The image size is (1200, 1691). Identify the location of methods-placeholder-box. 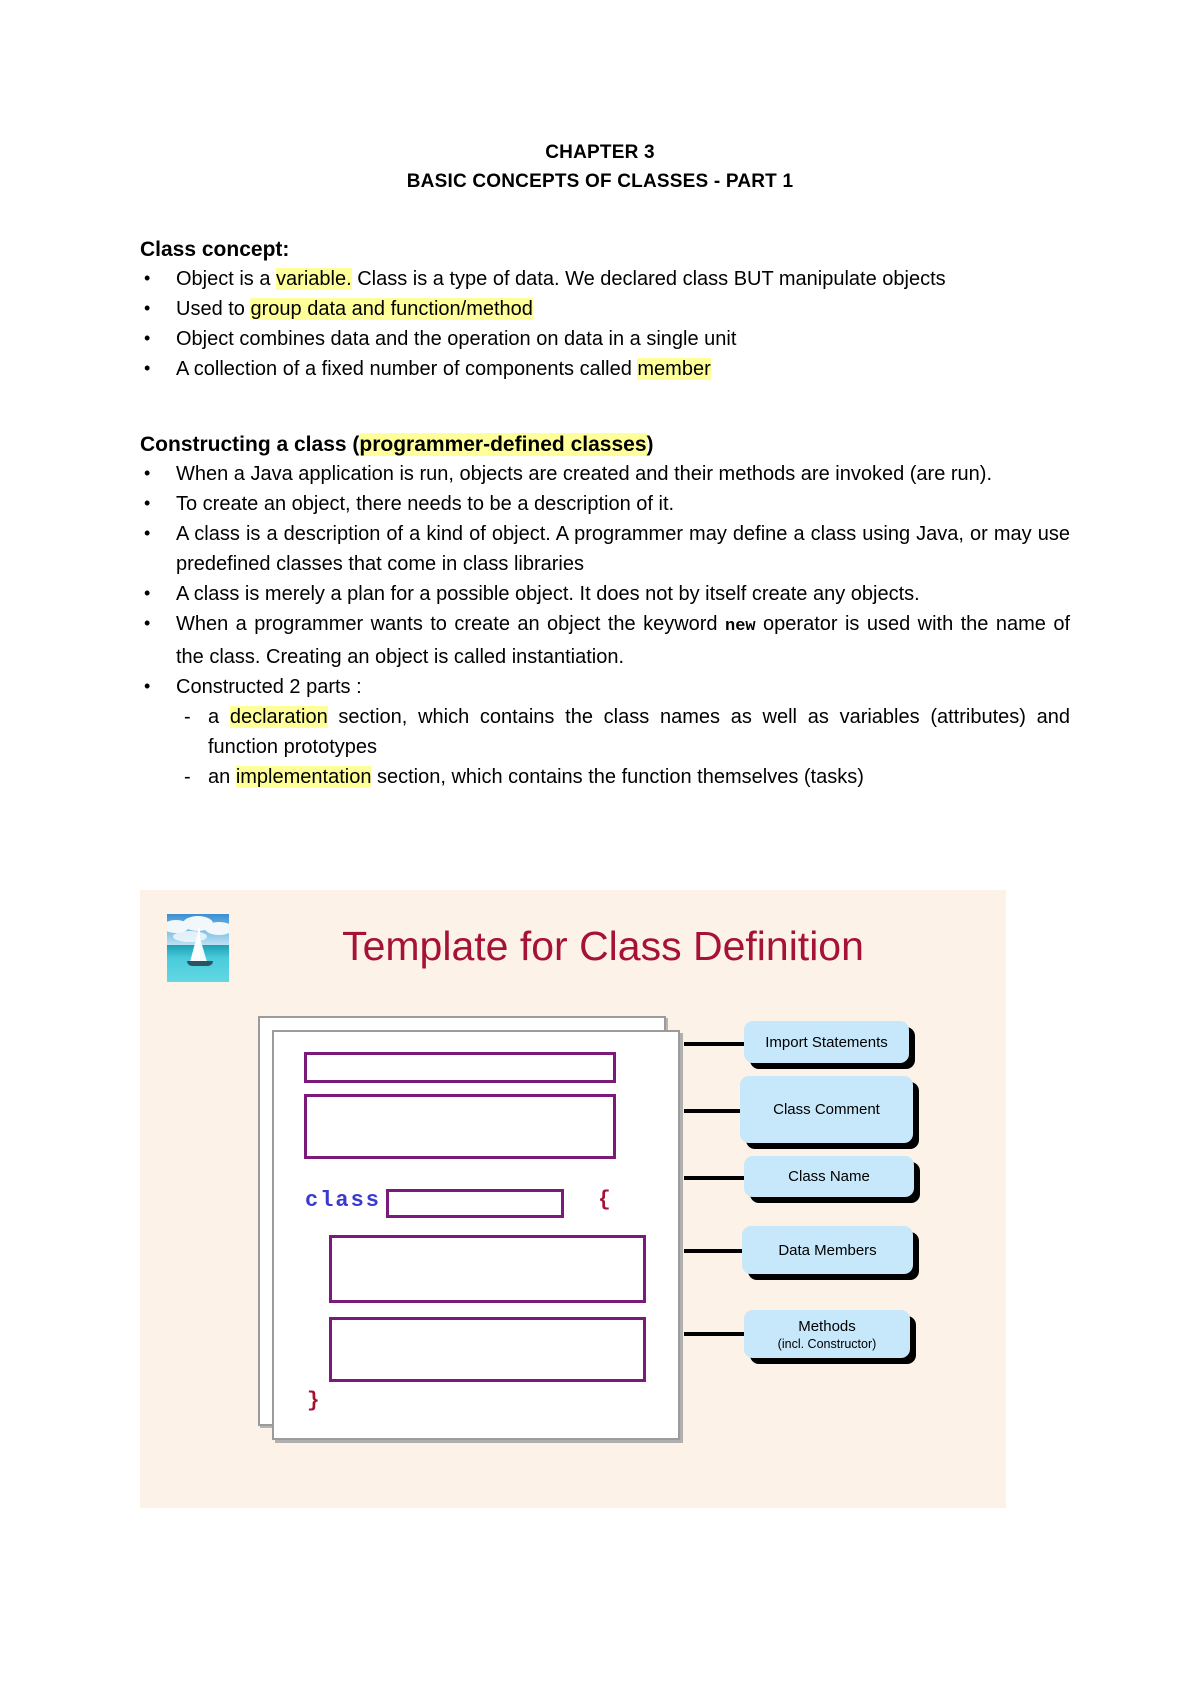
(487, 1349).